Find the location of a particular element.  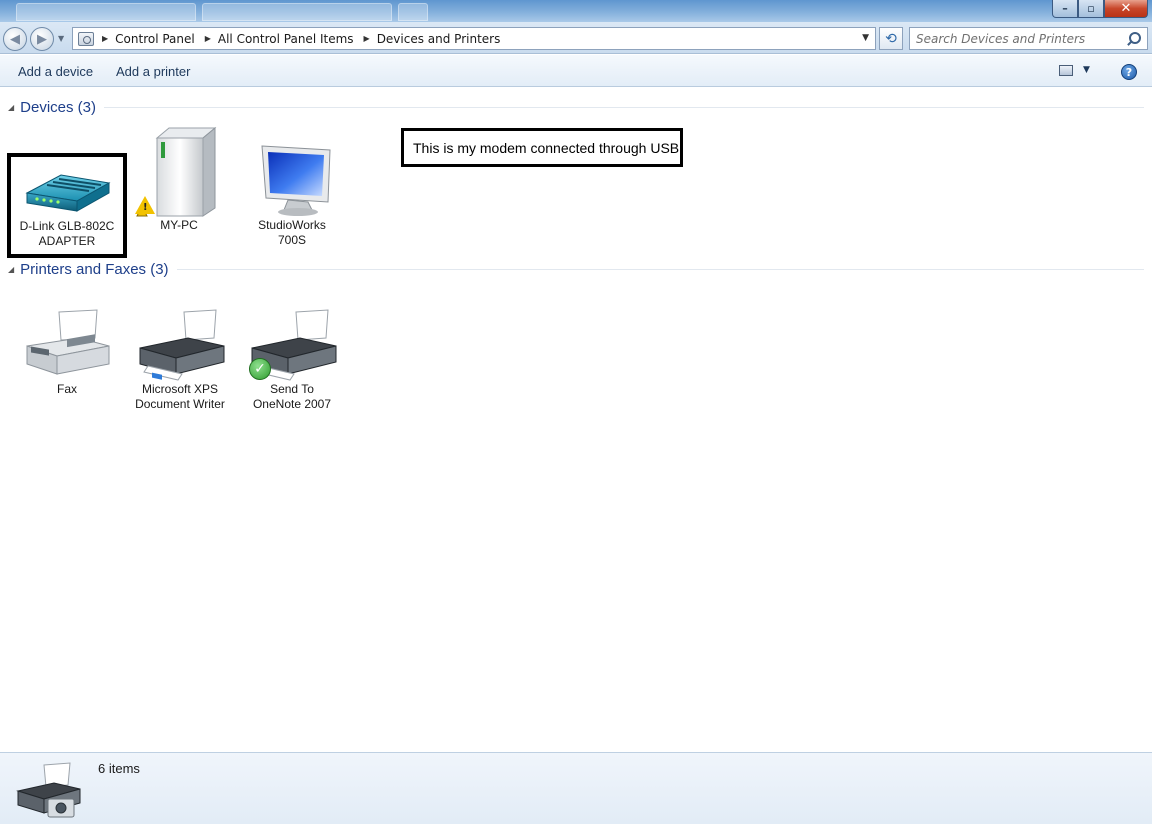

printer-label-line: Document Writer is located at coordinates (180, 404).